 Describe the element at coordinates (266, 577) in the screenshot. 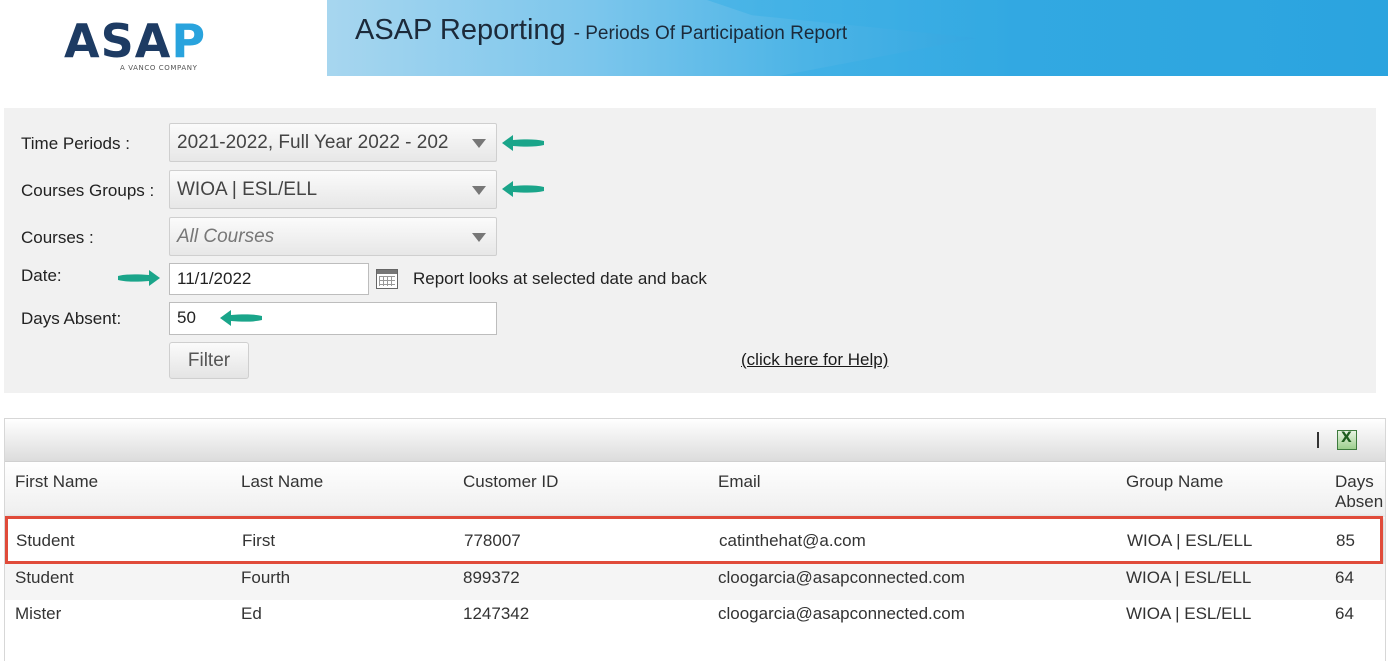

I see `cell-last-name: Fourth` at that location.